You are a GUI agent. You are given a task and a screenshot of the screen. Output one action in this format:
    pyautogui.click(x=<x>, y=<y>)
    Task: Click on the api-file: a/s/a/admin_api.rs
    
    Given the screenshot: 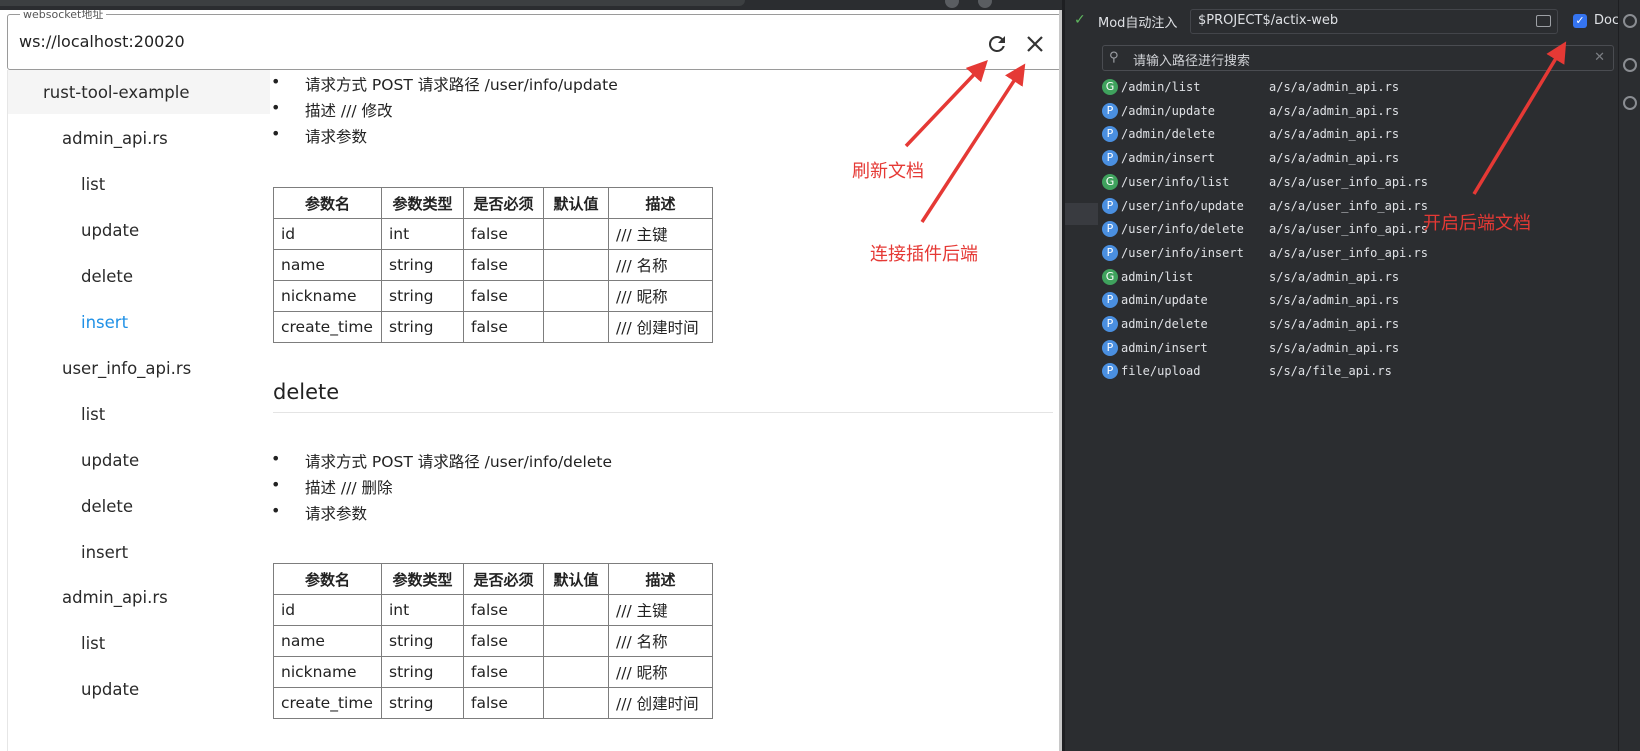 What is the action you would take?
    pyautogui.click(x=1334, y=134)
    